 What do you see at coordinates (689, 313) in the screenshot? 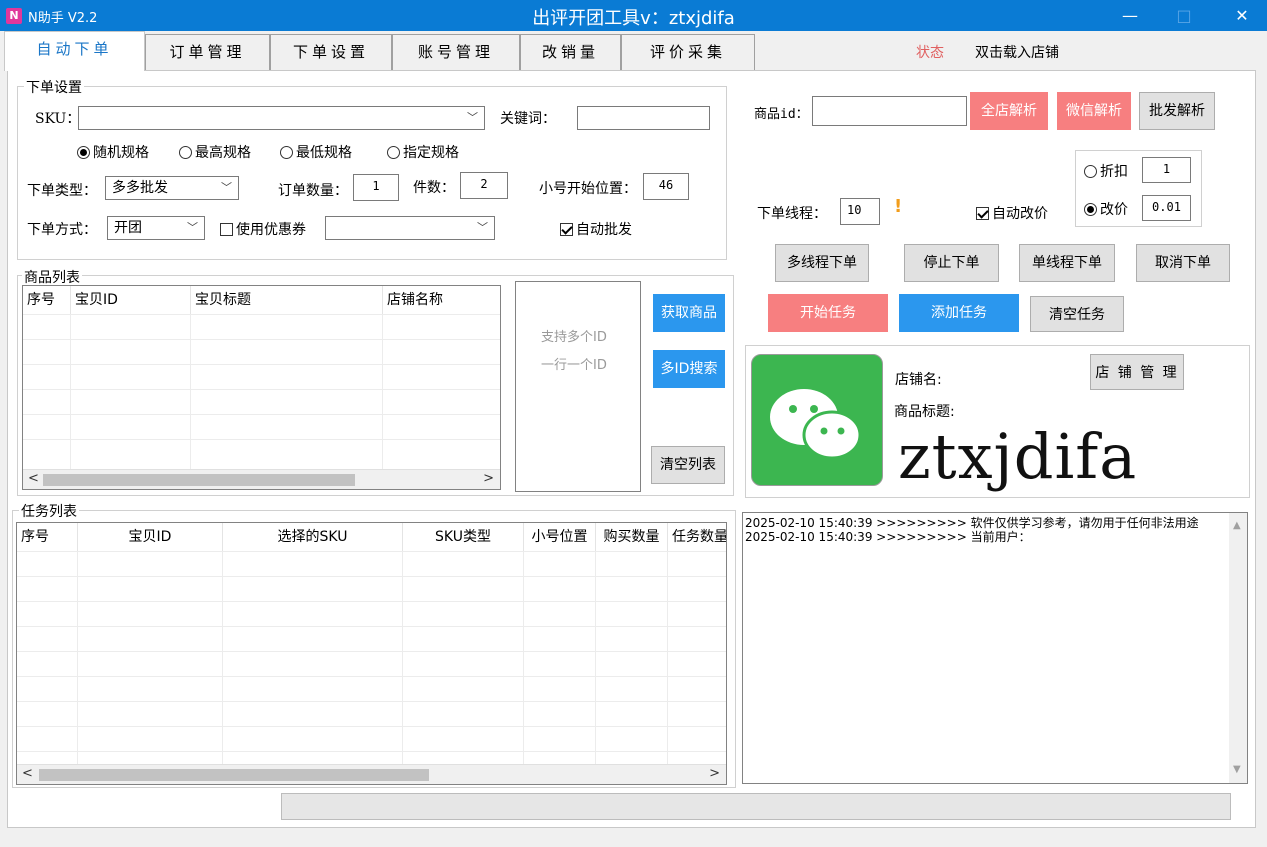
I see `fetch-products-button: 获取商品` at bounding box center [689, 313].